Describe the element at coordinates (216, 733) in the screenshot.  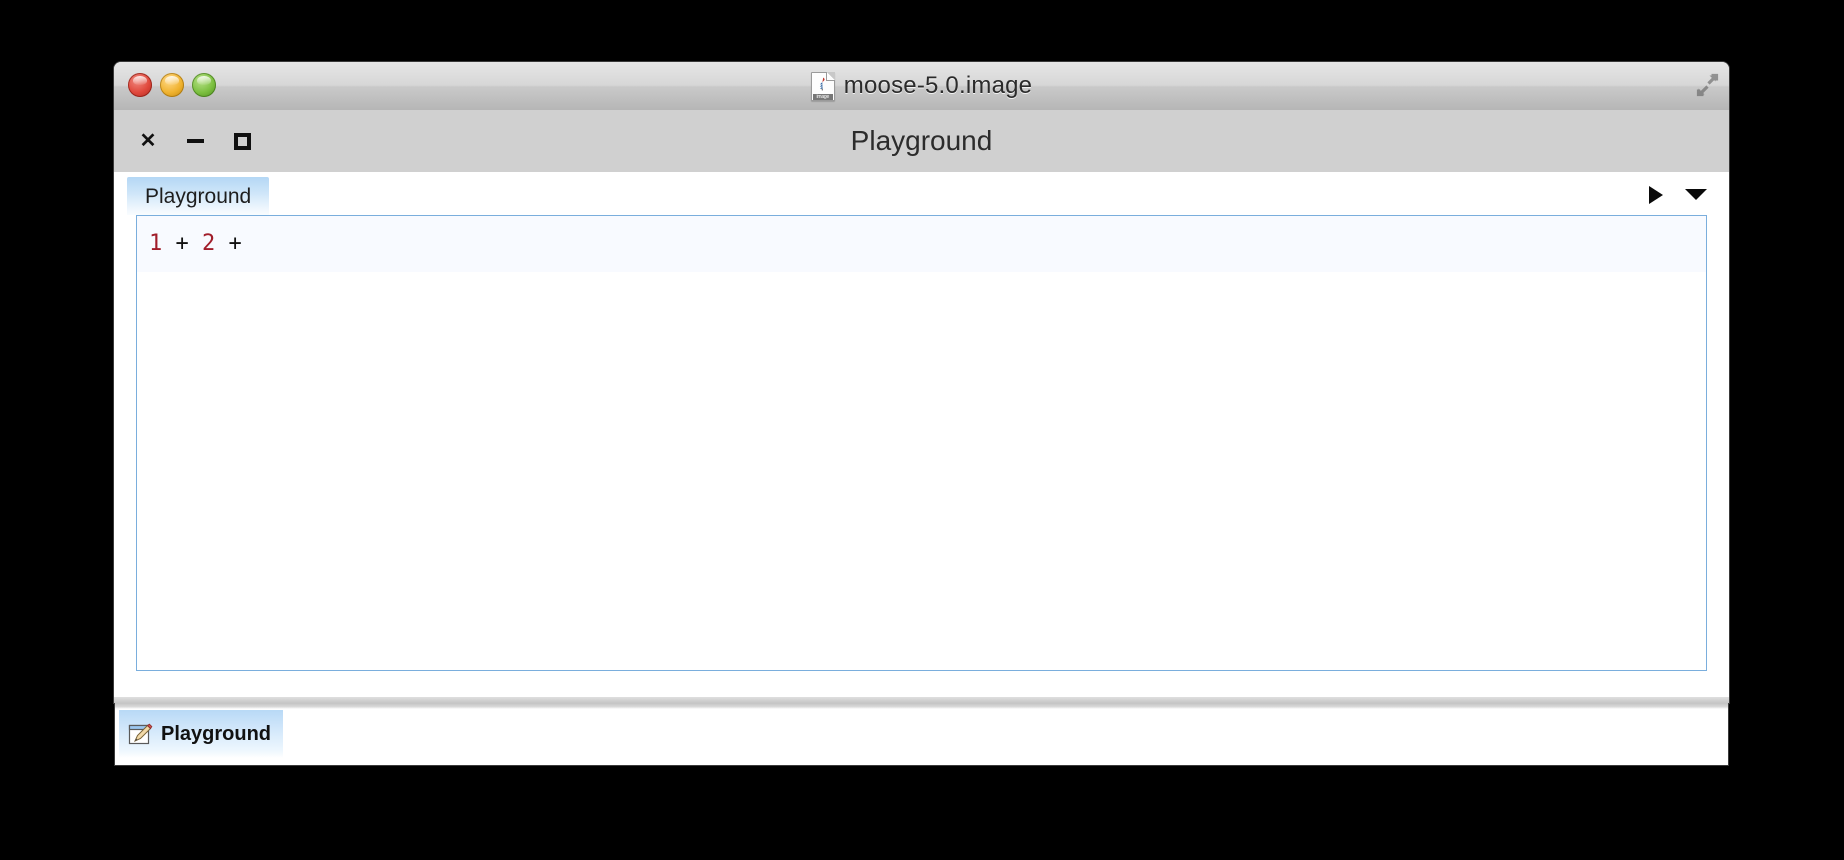
I see `taskbar-item-playground-label: Playground` at that location.